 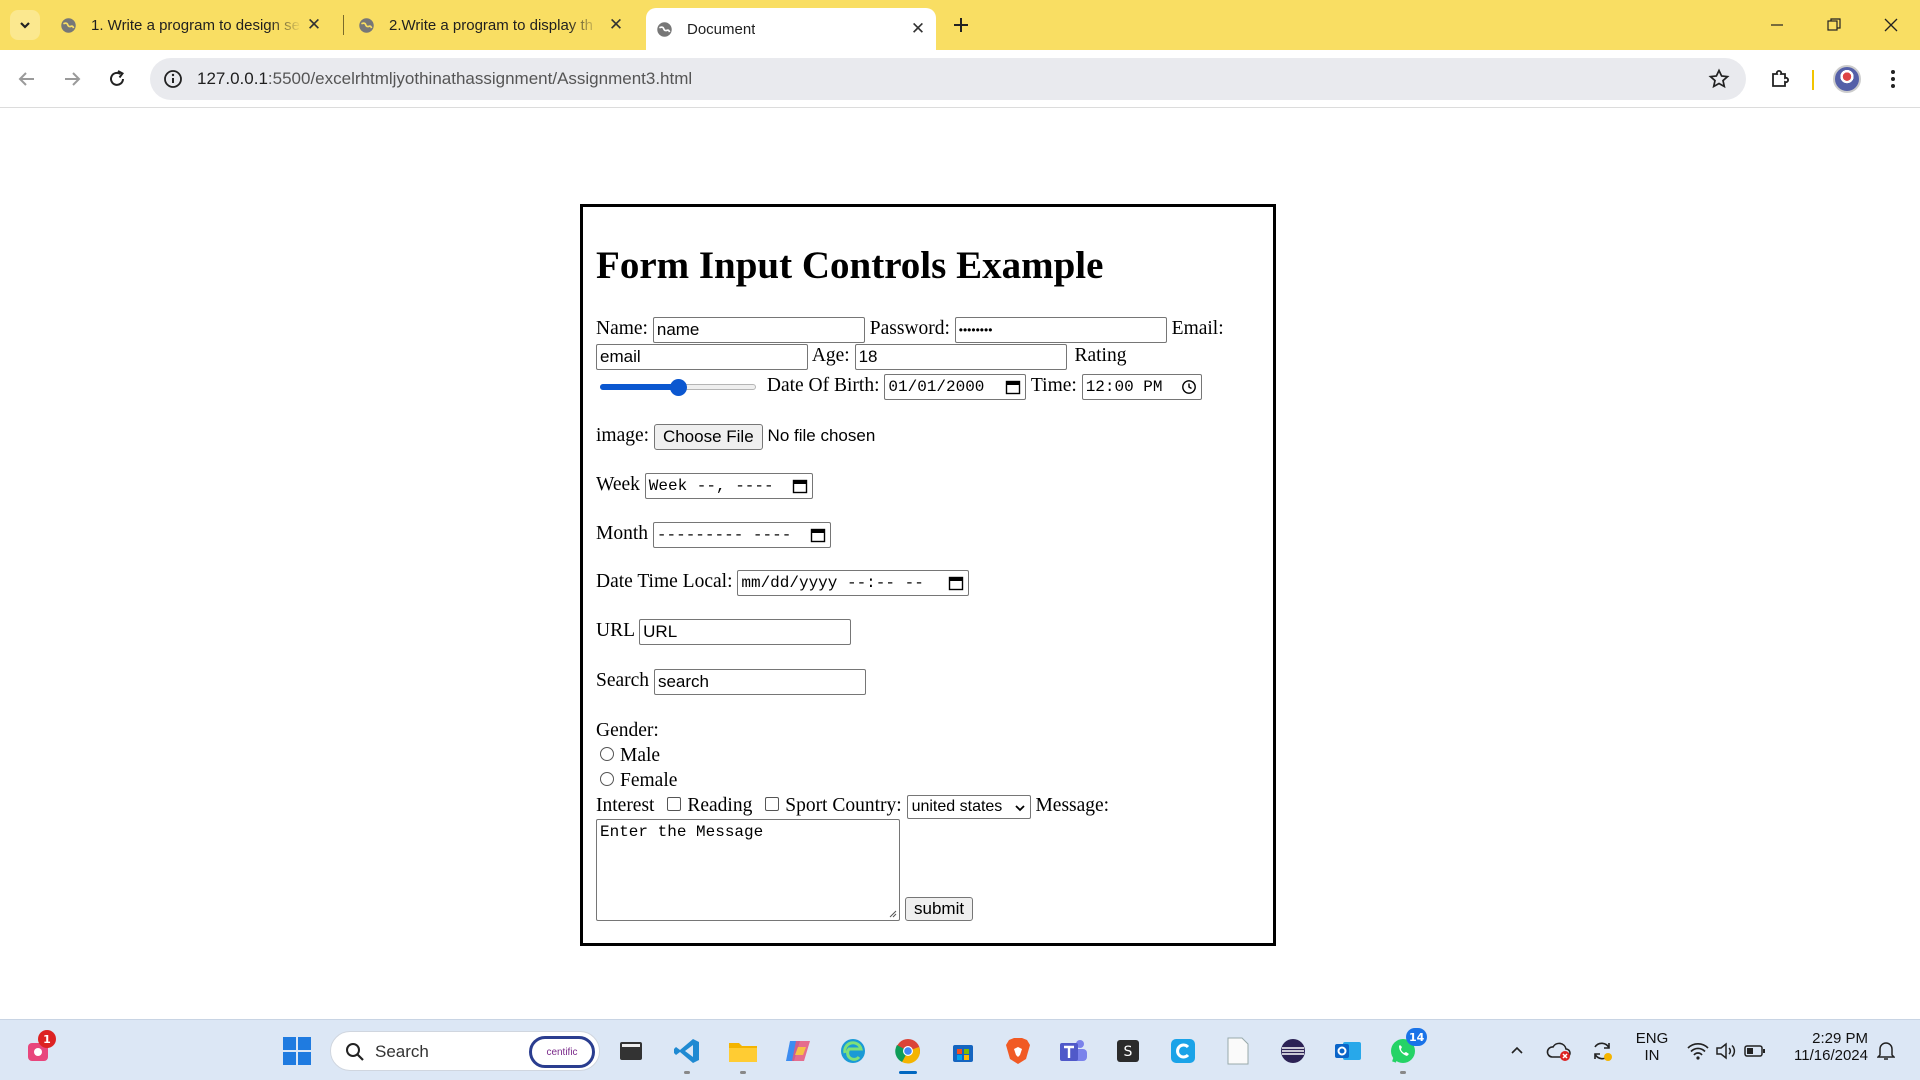 I want to click on slider-thumb, so click(x=678, y=387).